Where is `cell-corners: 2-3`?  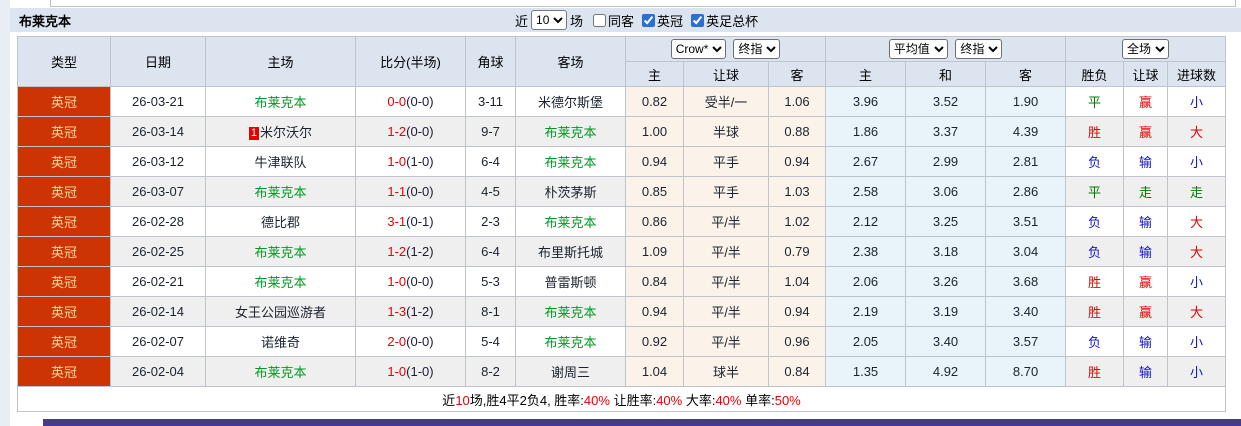
cell-corners: 2-3 is located at coordinates (490, 221).